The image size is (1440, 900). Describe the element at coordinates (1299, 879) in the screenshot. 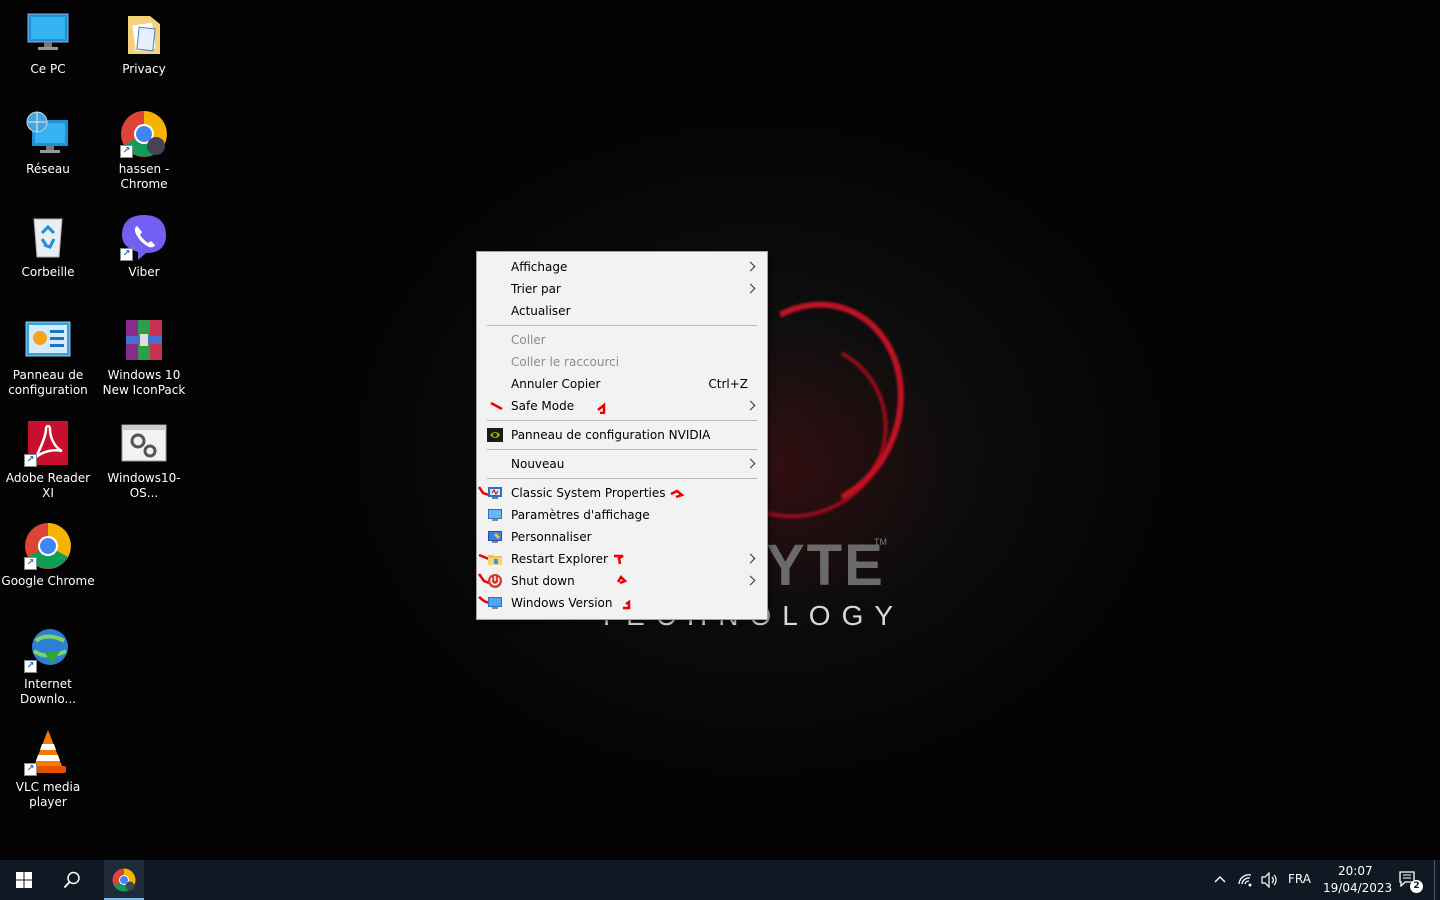

I see `input-language-indicator: FRA` at that location.